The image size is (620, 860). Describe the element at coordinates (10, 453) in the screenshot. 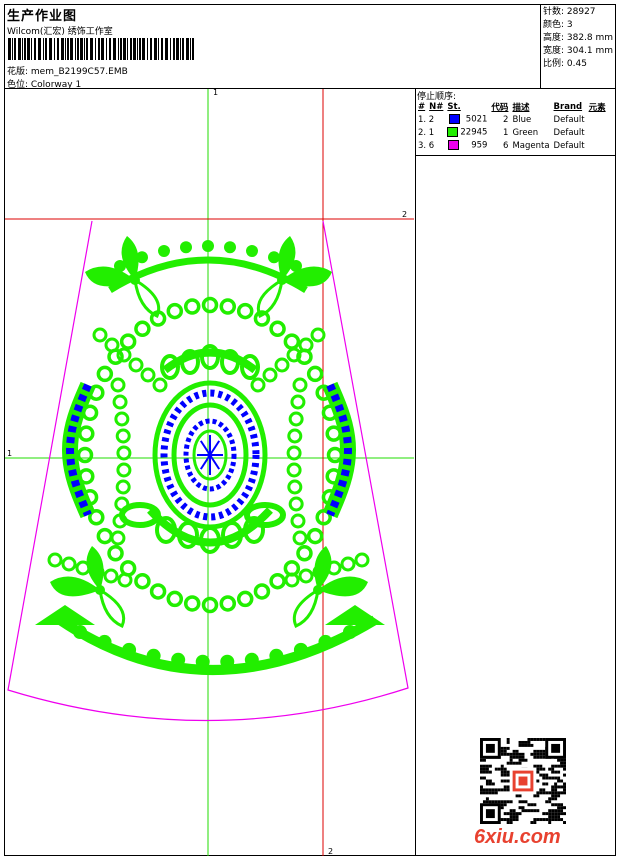

I see `axis-label-left: 1` at that location.